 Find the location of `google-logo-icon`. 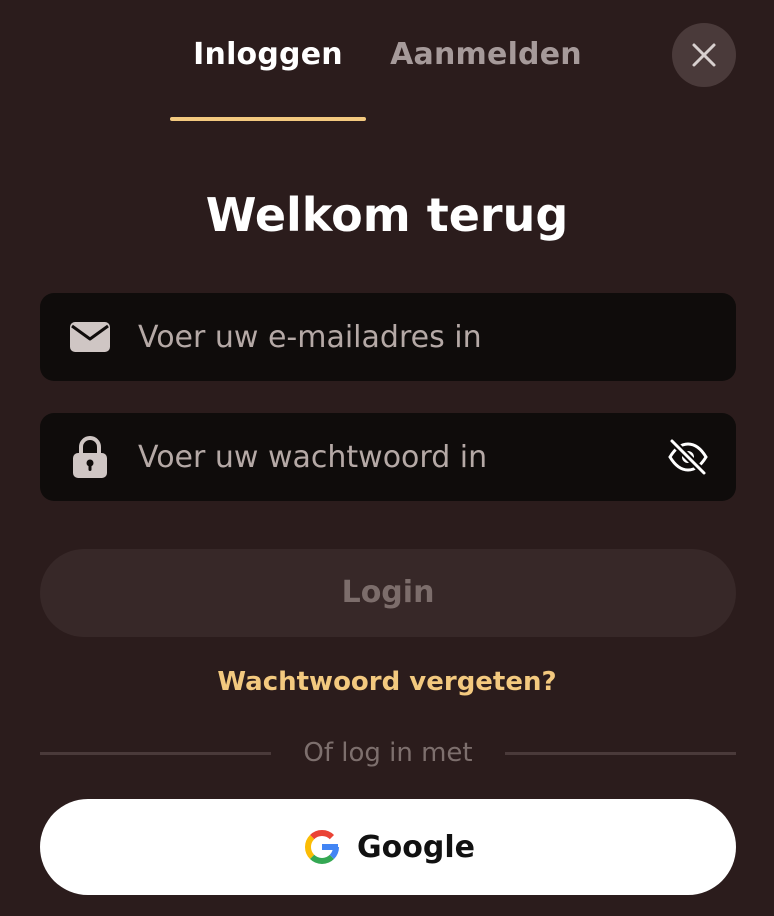

google-logo-icon is located at coordinates (322, 847).